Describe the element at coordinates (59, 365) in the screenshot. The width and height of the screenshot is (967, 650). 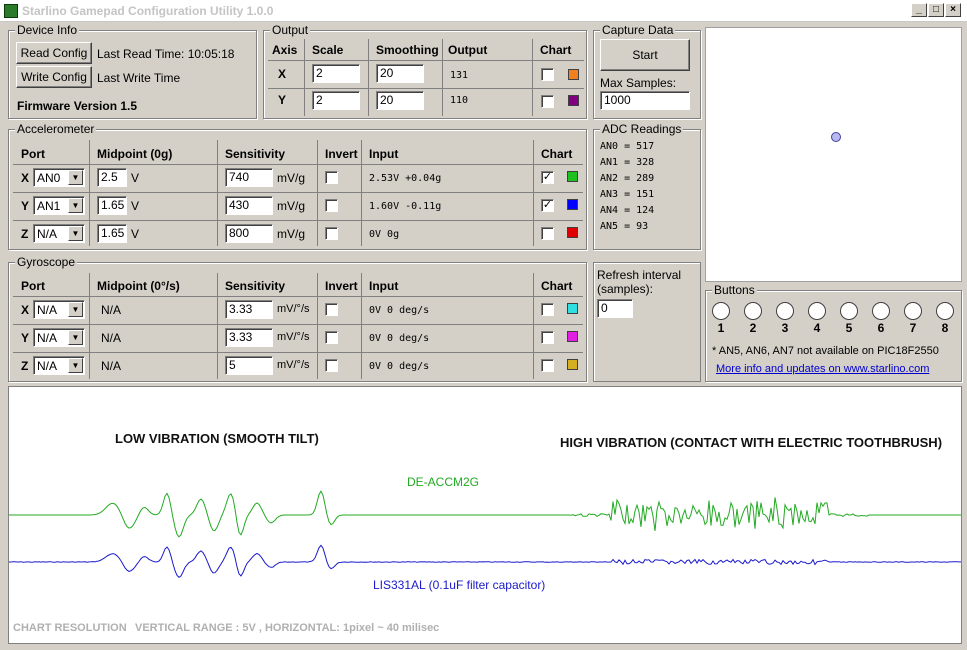
I see `gyro-port-select-z: N/A ▼` at that location.